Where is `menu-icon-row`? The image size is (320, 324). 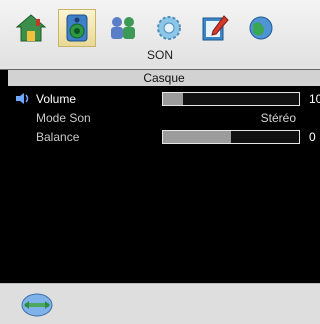 menu-icon-row is located at coordinates (146, 28).